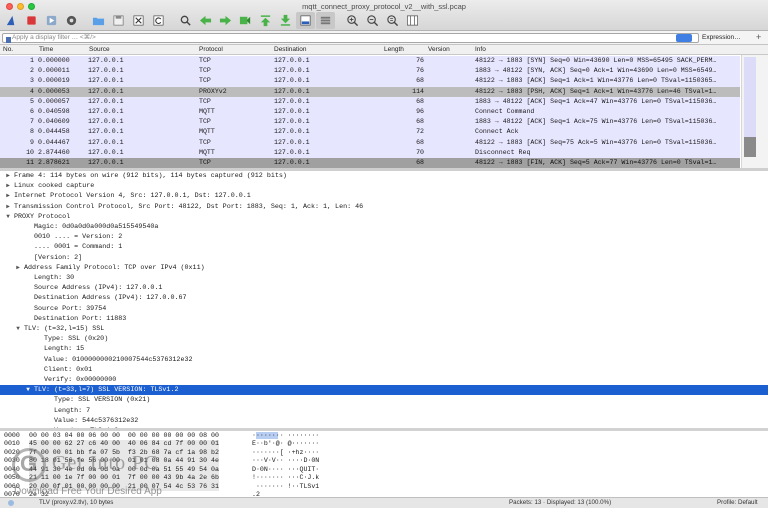 Image resolution: width=768 pixels, height=508 pixels. What do you see at coordinates (384, 217) in the screenshot?
I see `detail-row: ▼ PROXY Protocol` at bounding box center [384, 217].